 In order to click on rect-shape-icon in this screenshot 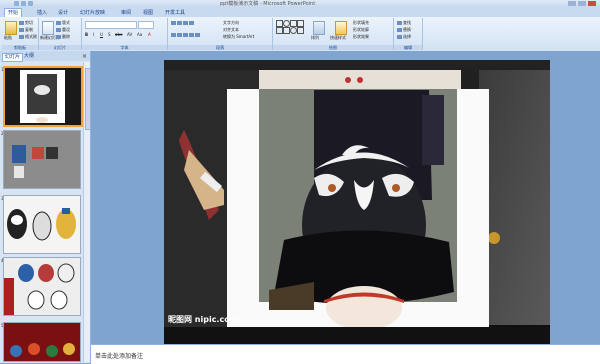, I will do `click(279, 23)`.